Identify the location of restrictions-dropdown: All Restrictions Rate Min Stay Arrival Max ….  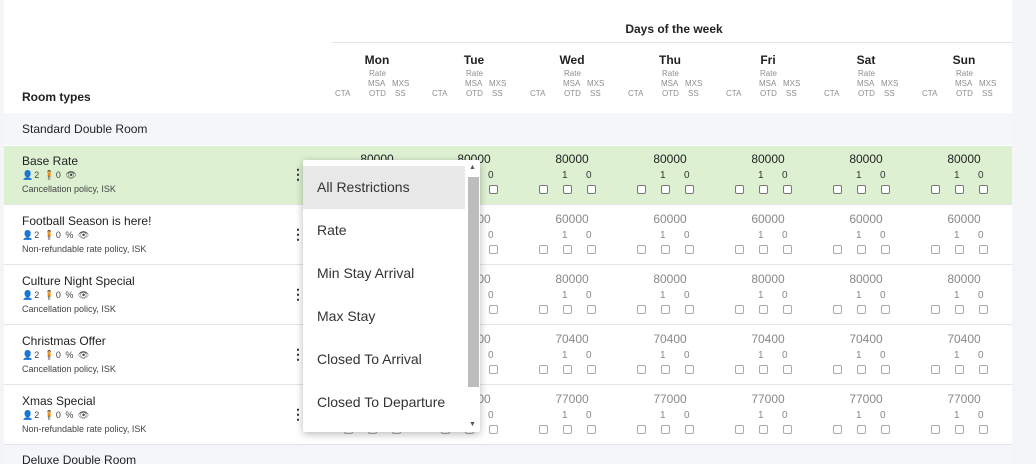
(391, 296).